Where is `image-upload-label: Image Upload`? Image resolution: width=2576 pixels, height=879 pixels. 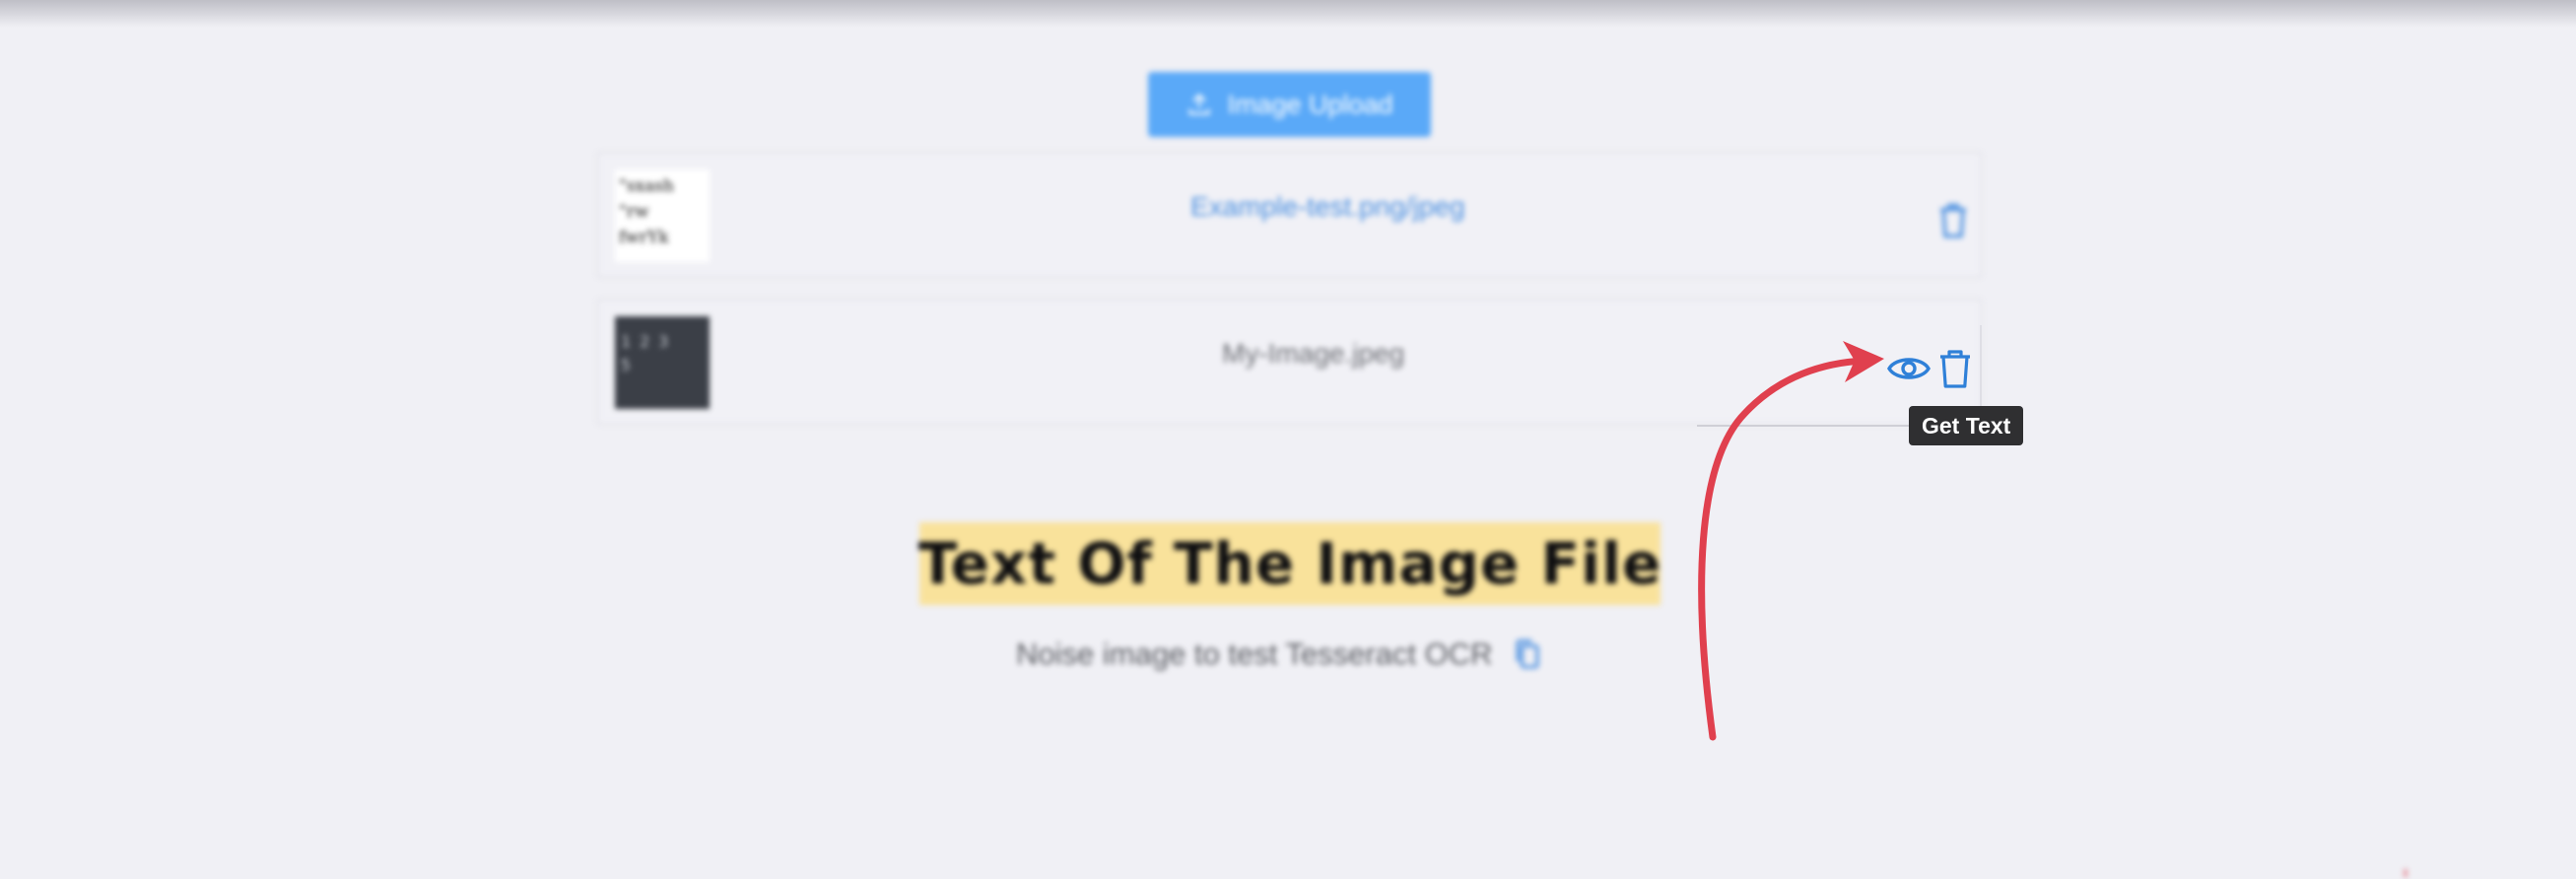 image-upload-label: Image Upload is located at coordinates (1310, 104).